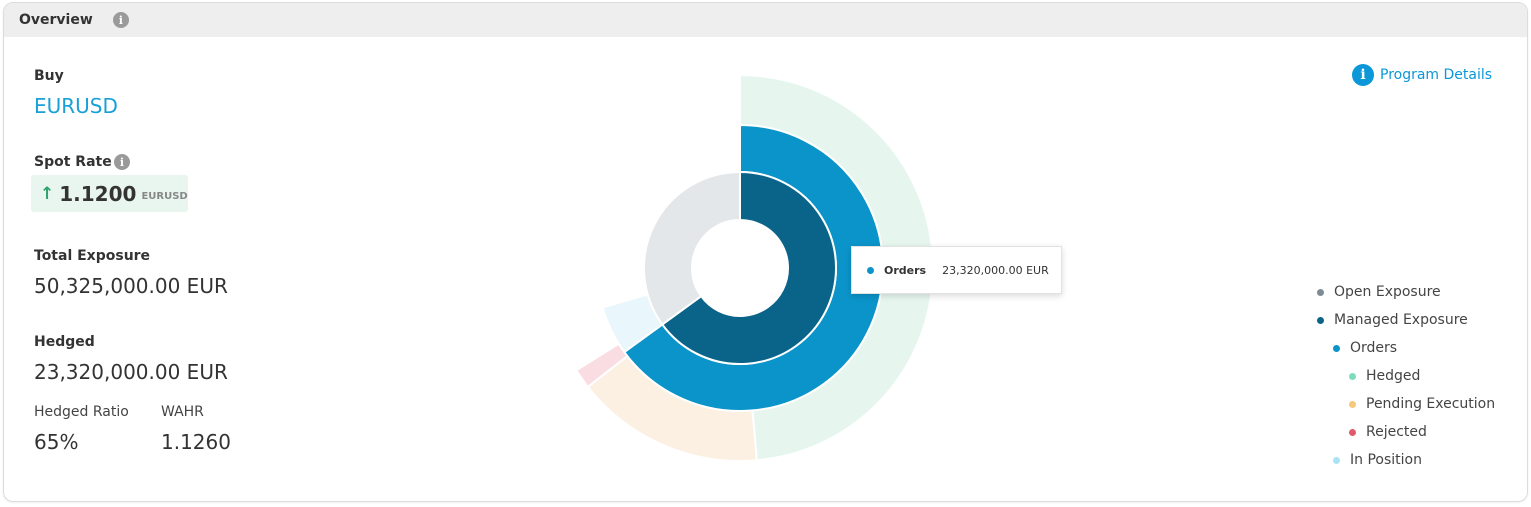 Image resolution: width=1531 pixels, height=507 pixels. I want to click on open-exposure-segment, so click(692, 248).